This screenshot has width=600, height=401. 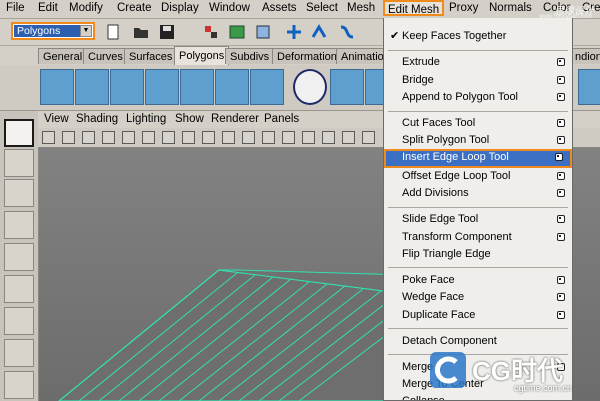 I want to click on panel-menu-lighting: Lighting, so click(x=146, y=119).